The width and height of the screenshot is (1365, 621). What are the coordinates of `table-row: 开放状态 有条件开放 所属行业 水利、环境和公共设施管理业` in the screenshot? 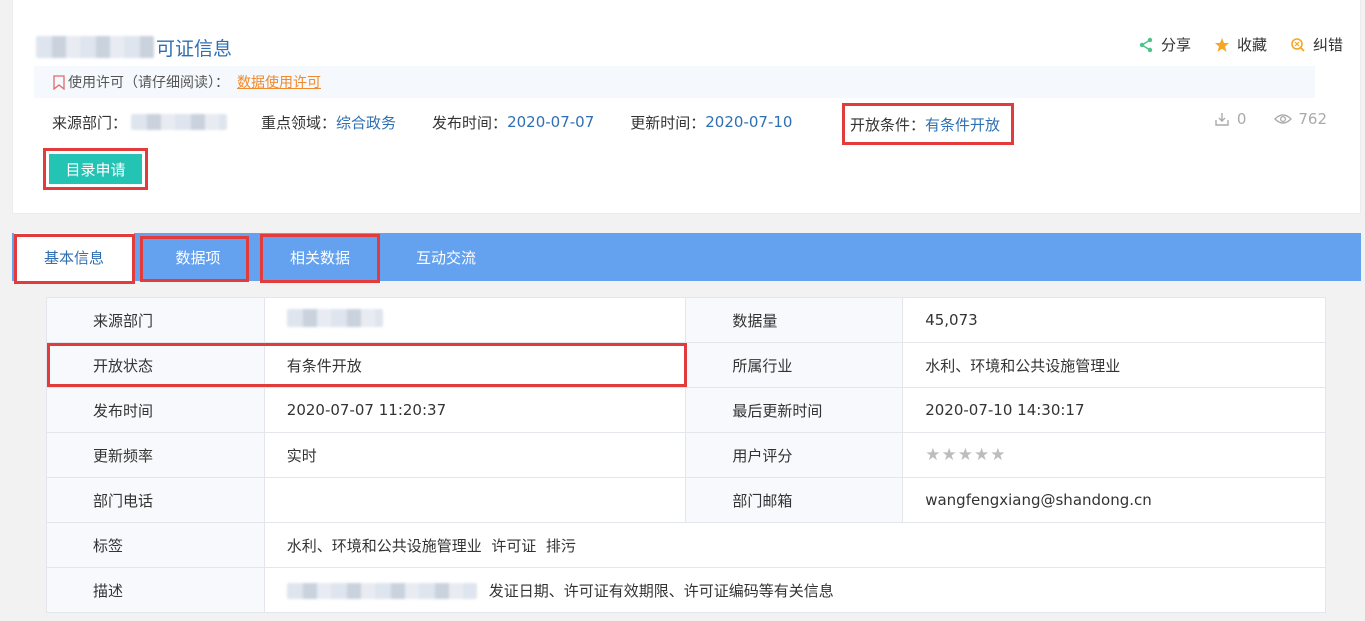 It's located at (686, 365).